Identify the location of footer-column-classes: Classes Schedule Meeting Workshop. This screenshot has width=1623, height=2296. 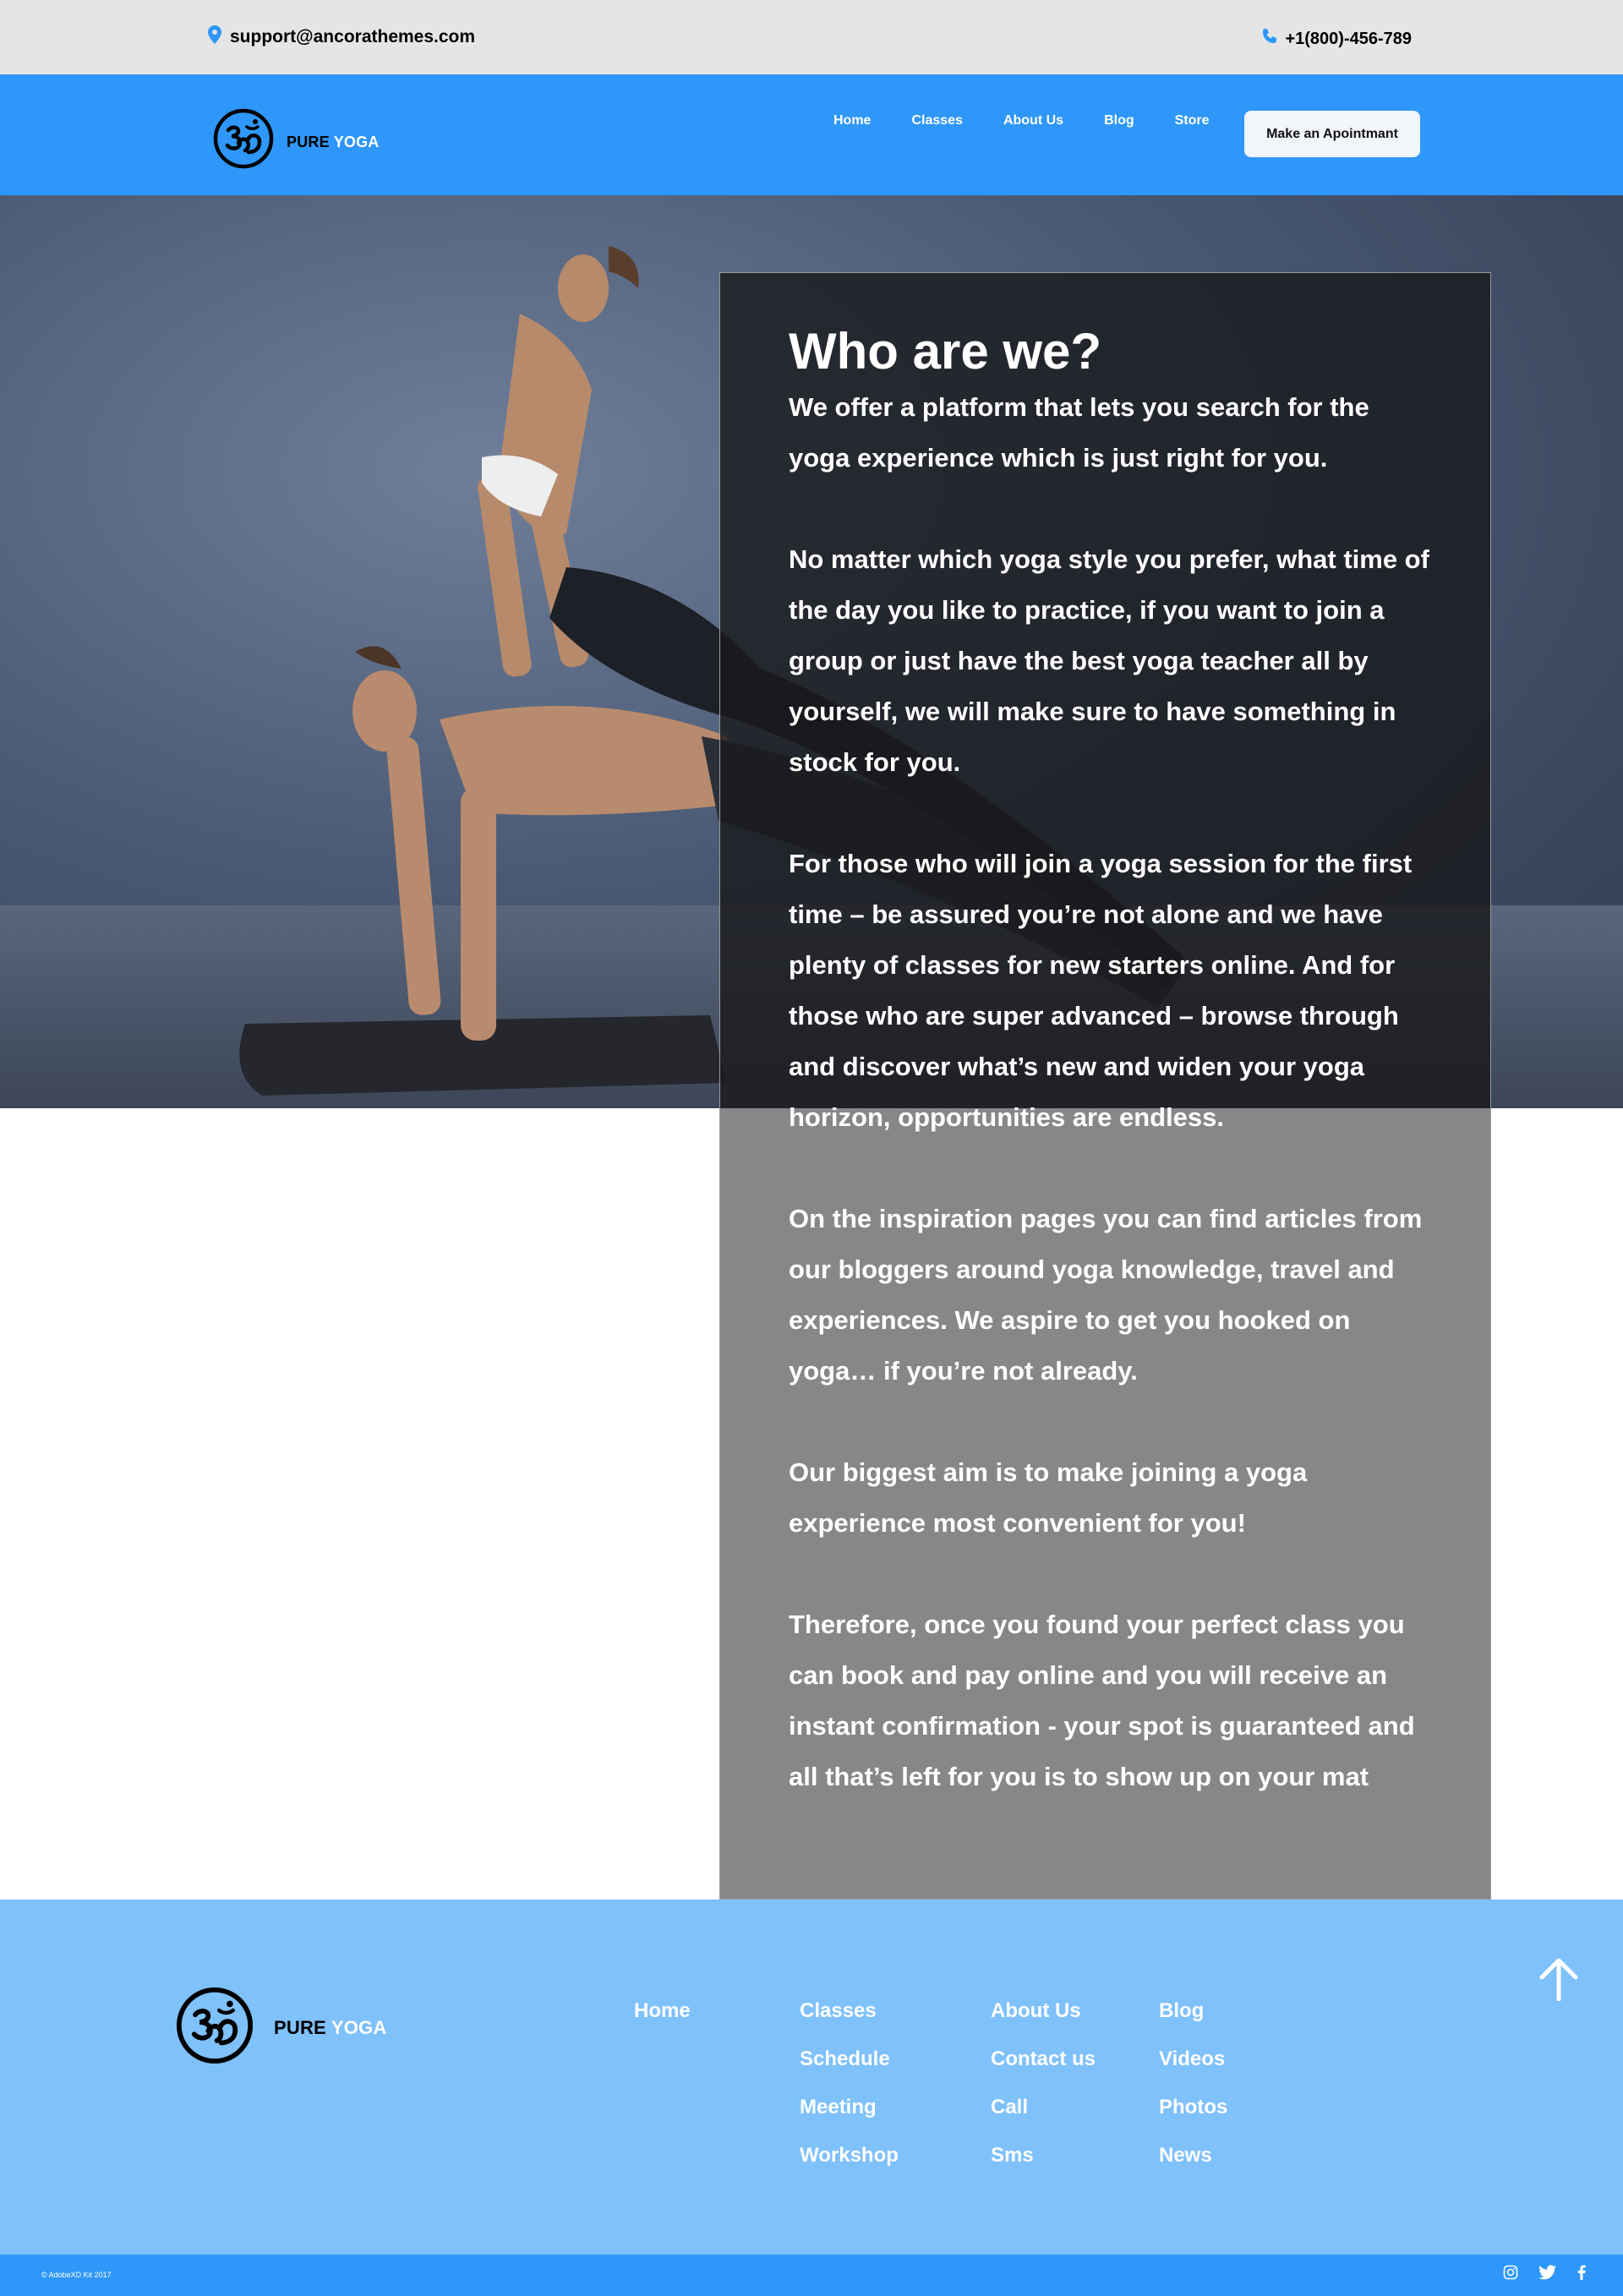
(850, 2083).